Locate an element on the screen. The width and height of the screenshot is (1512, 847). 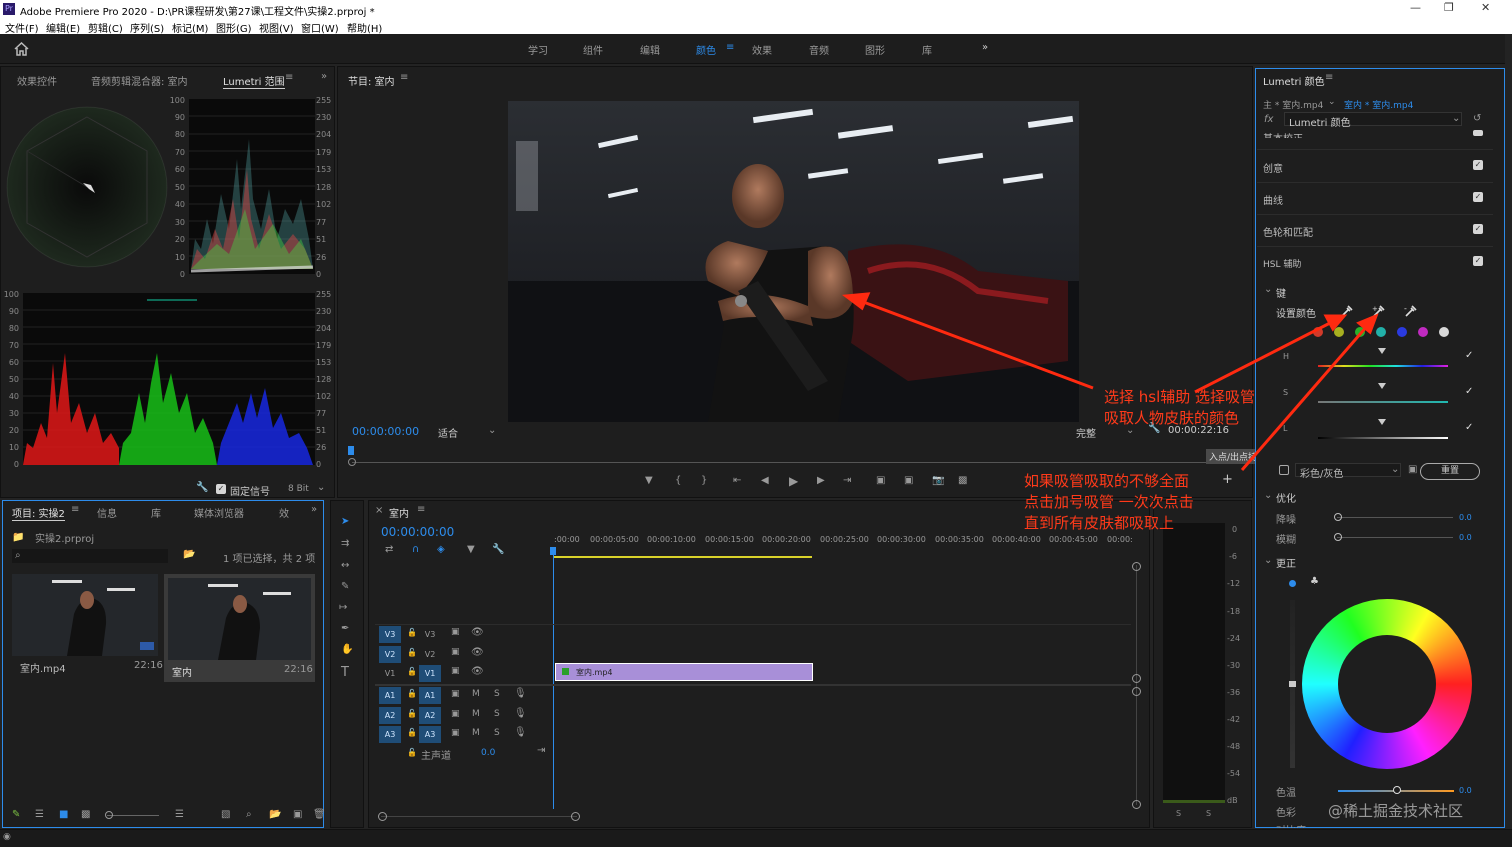
tab-project: 项目: 实操2 is located at coordinates (38, 513).